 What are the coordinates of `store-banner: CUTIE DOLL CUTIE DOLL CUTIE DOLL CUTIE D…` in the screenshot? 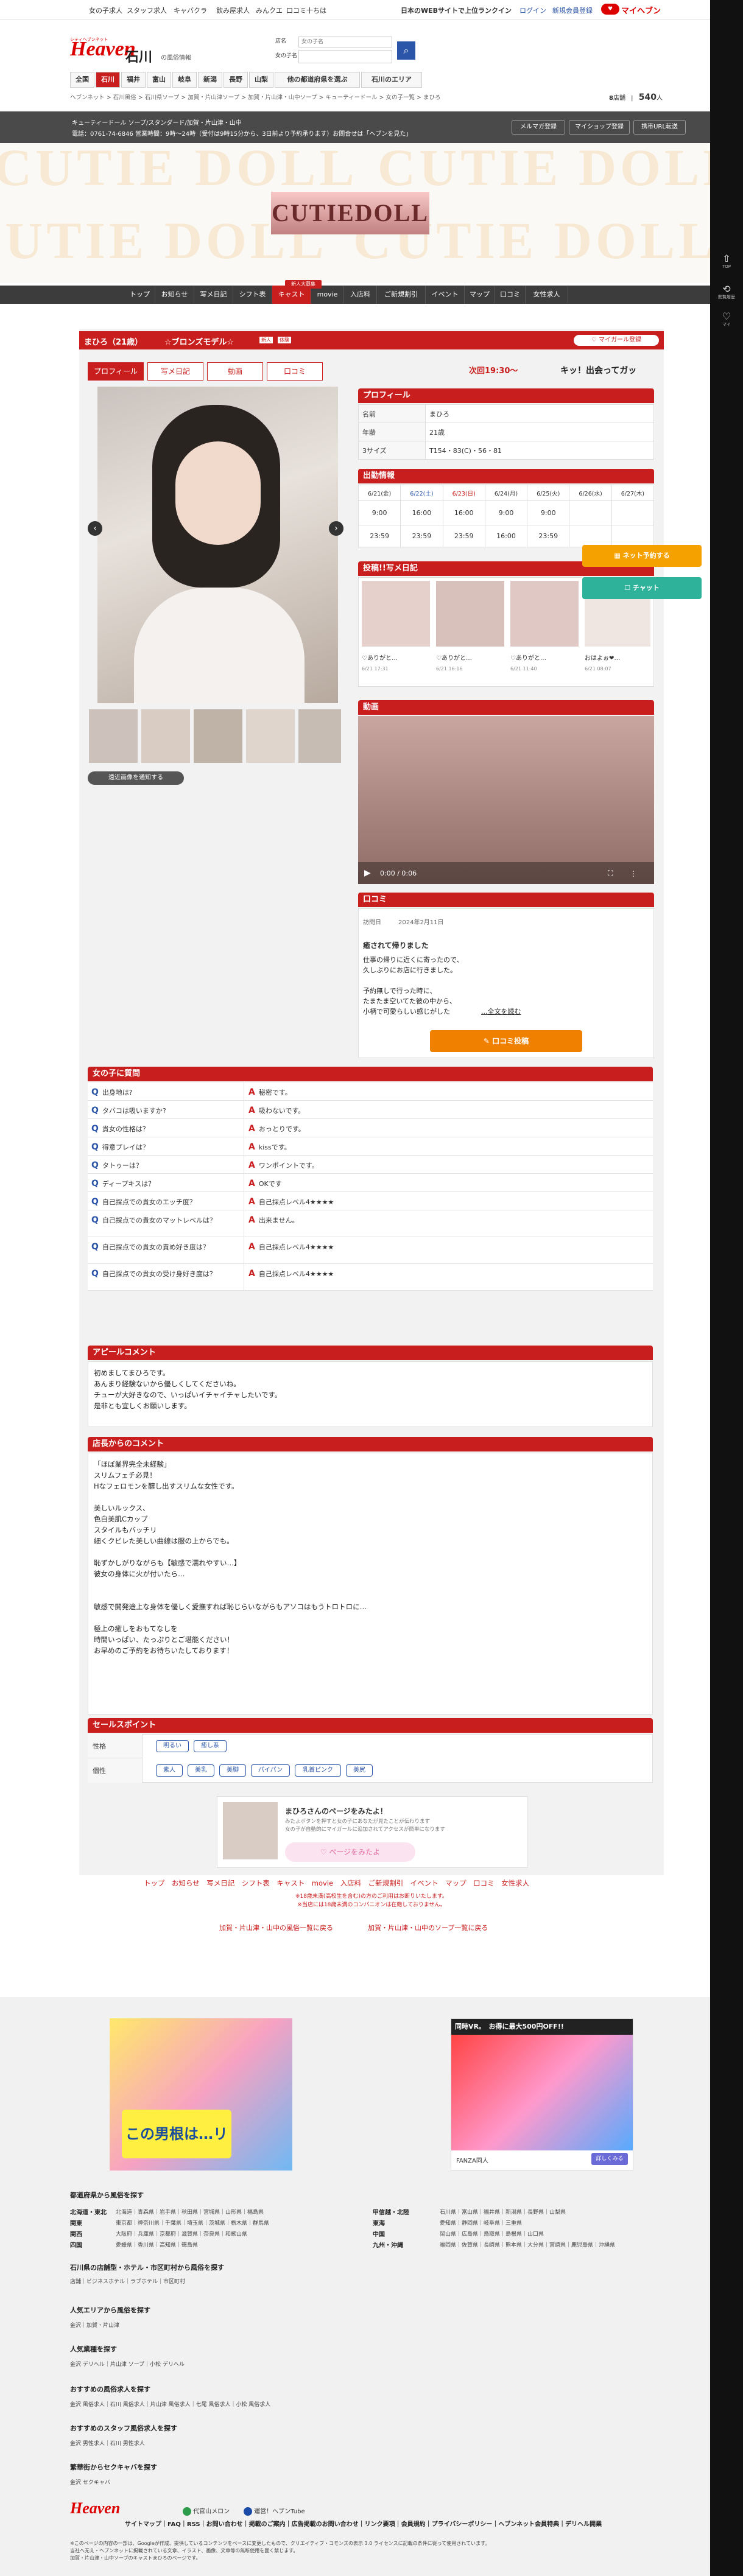 It's located at (355, 213).